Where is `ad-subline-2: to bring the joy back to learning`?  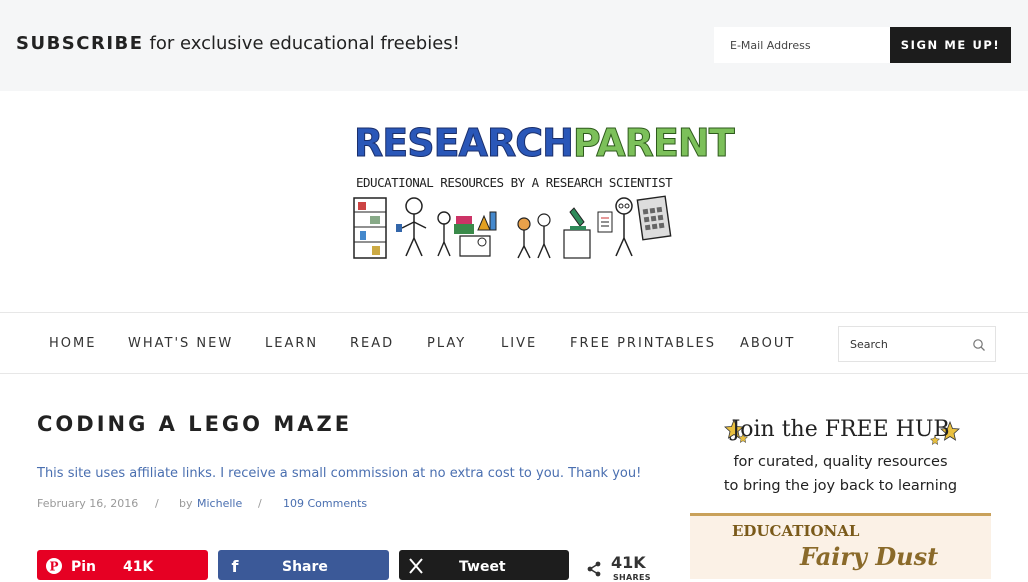
ad-subline-2: to bring the joy back to learning is located at coordinates (840, 486).